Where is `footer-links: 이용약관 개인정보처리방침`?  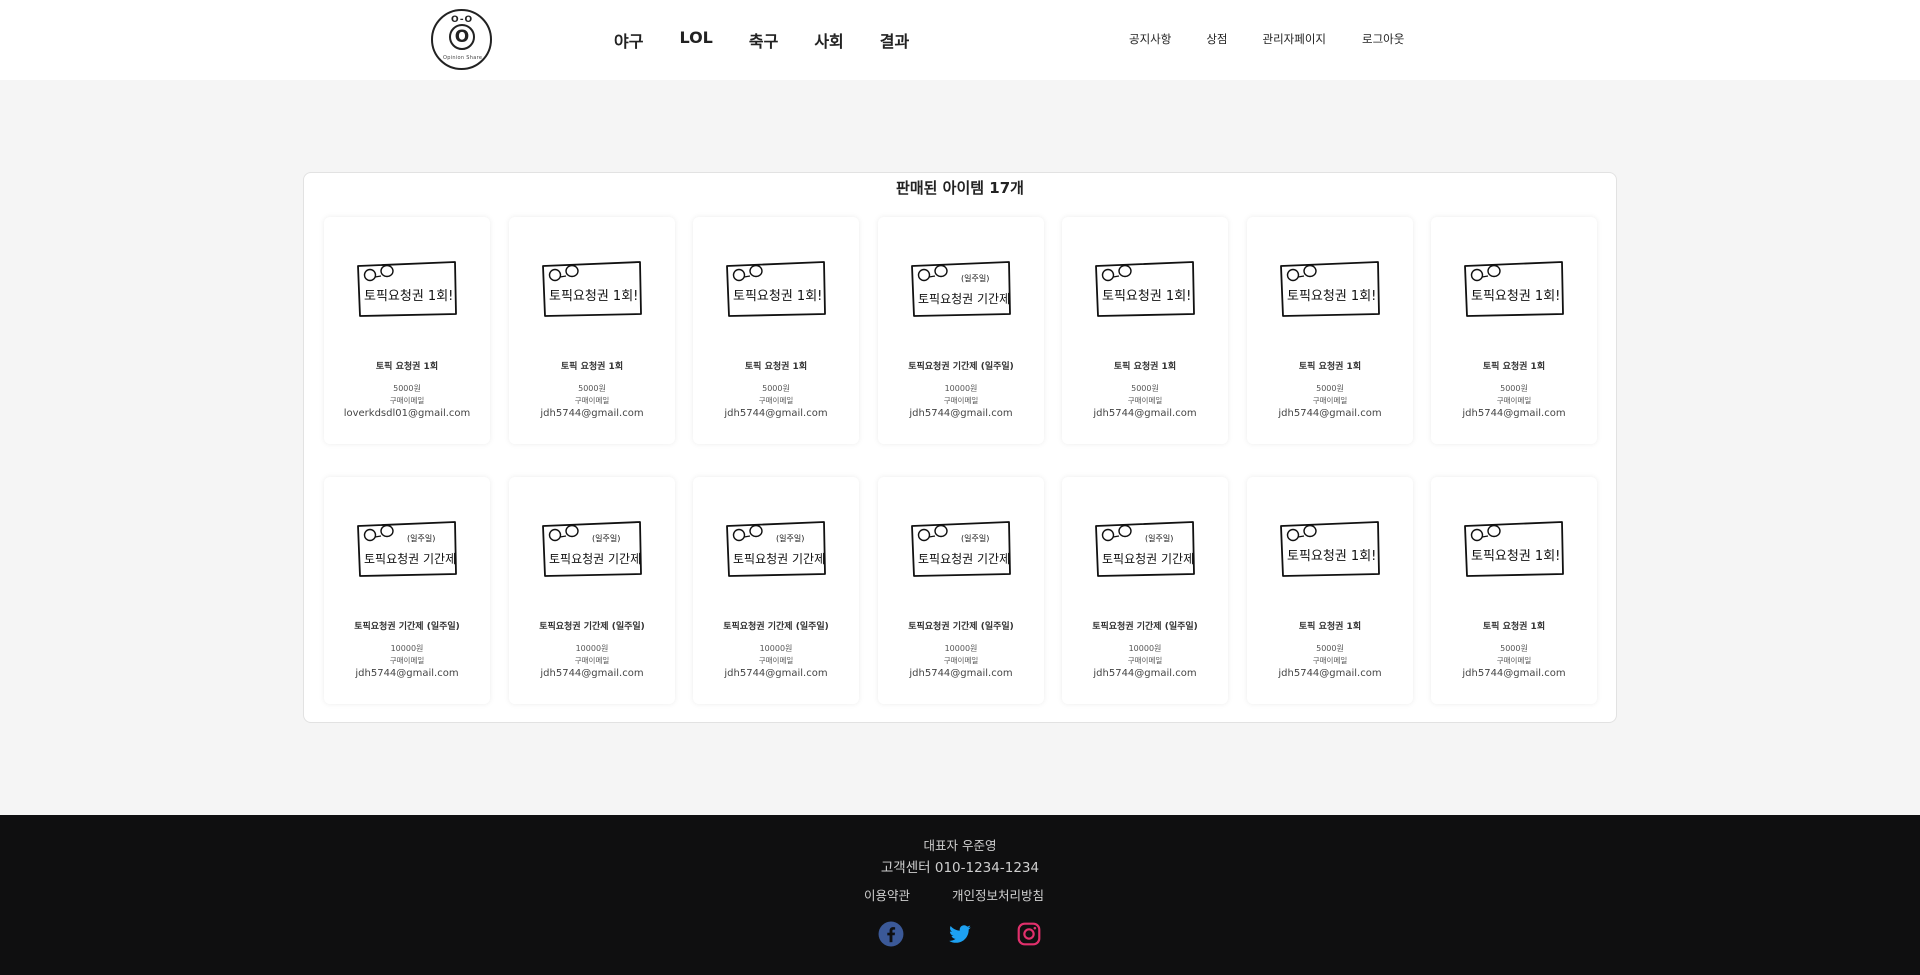 footer-links: 이용약관 개인정보처리방침 is located at coordinates (973, 894).